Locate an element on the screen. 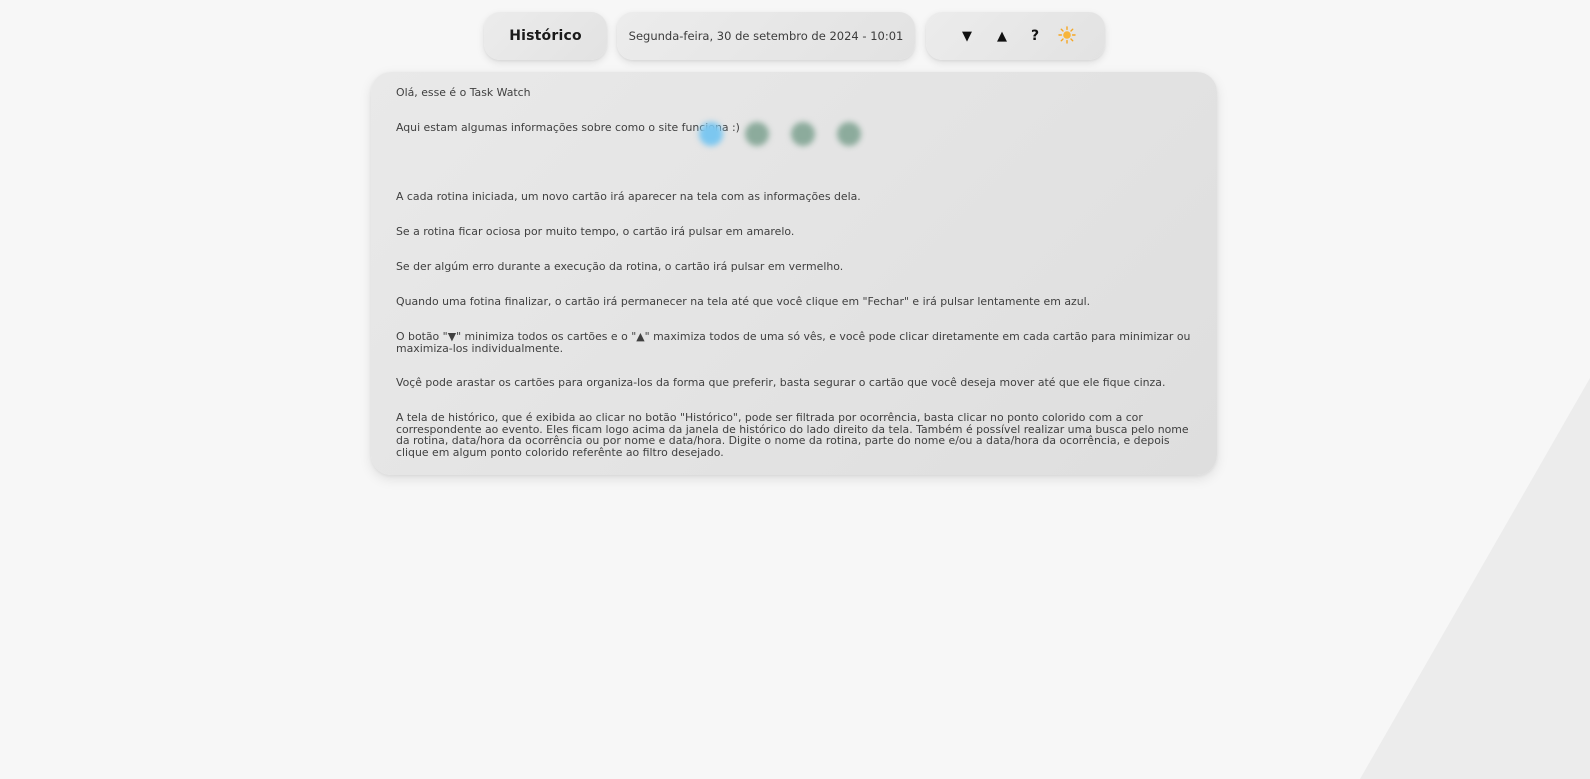 This screenshot has width=1590, height=779. history-button: Histórico is located at coordinates (545, 36).